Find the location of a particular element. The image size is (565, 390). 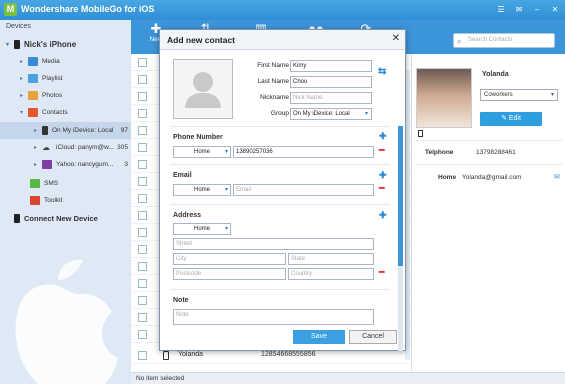

email-home-value: Yolanda@gmail.com is located at coordinates (492, 177).